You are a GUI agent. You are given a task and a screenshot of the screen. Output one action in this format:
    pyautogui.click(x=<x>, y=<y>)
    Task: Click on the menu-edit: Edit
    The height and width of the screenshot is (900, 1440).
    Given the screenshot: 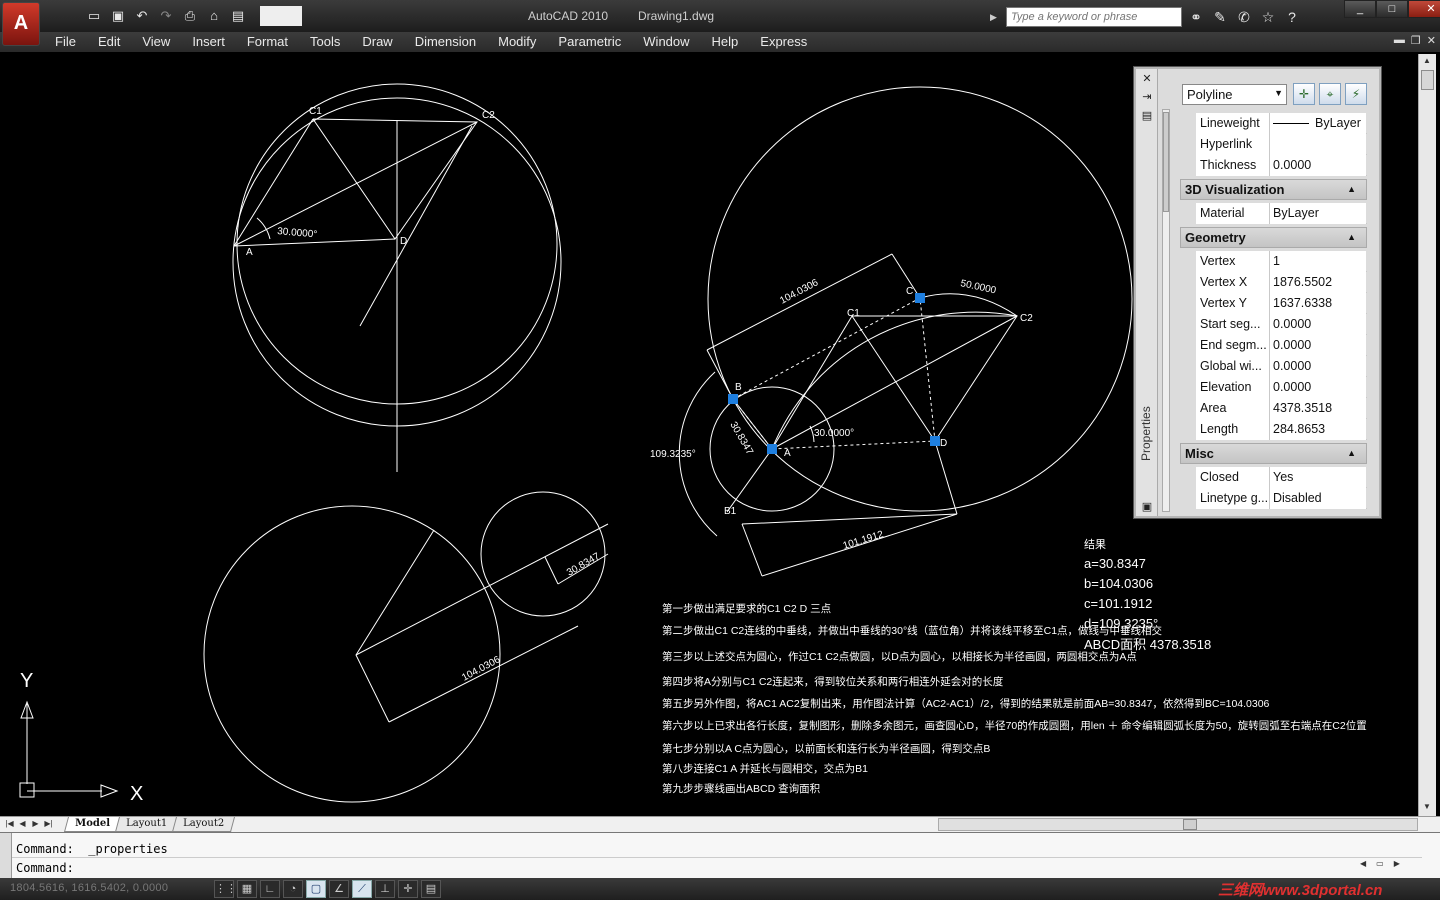 What is the action you would take?
    pyautogui.click(x=109, y=42)
    